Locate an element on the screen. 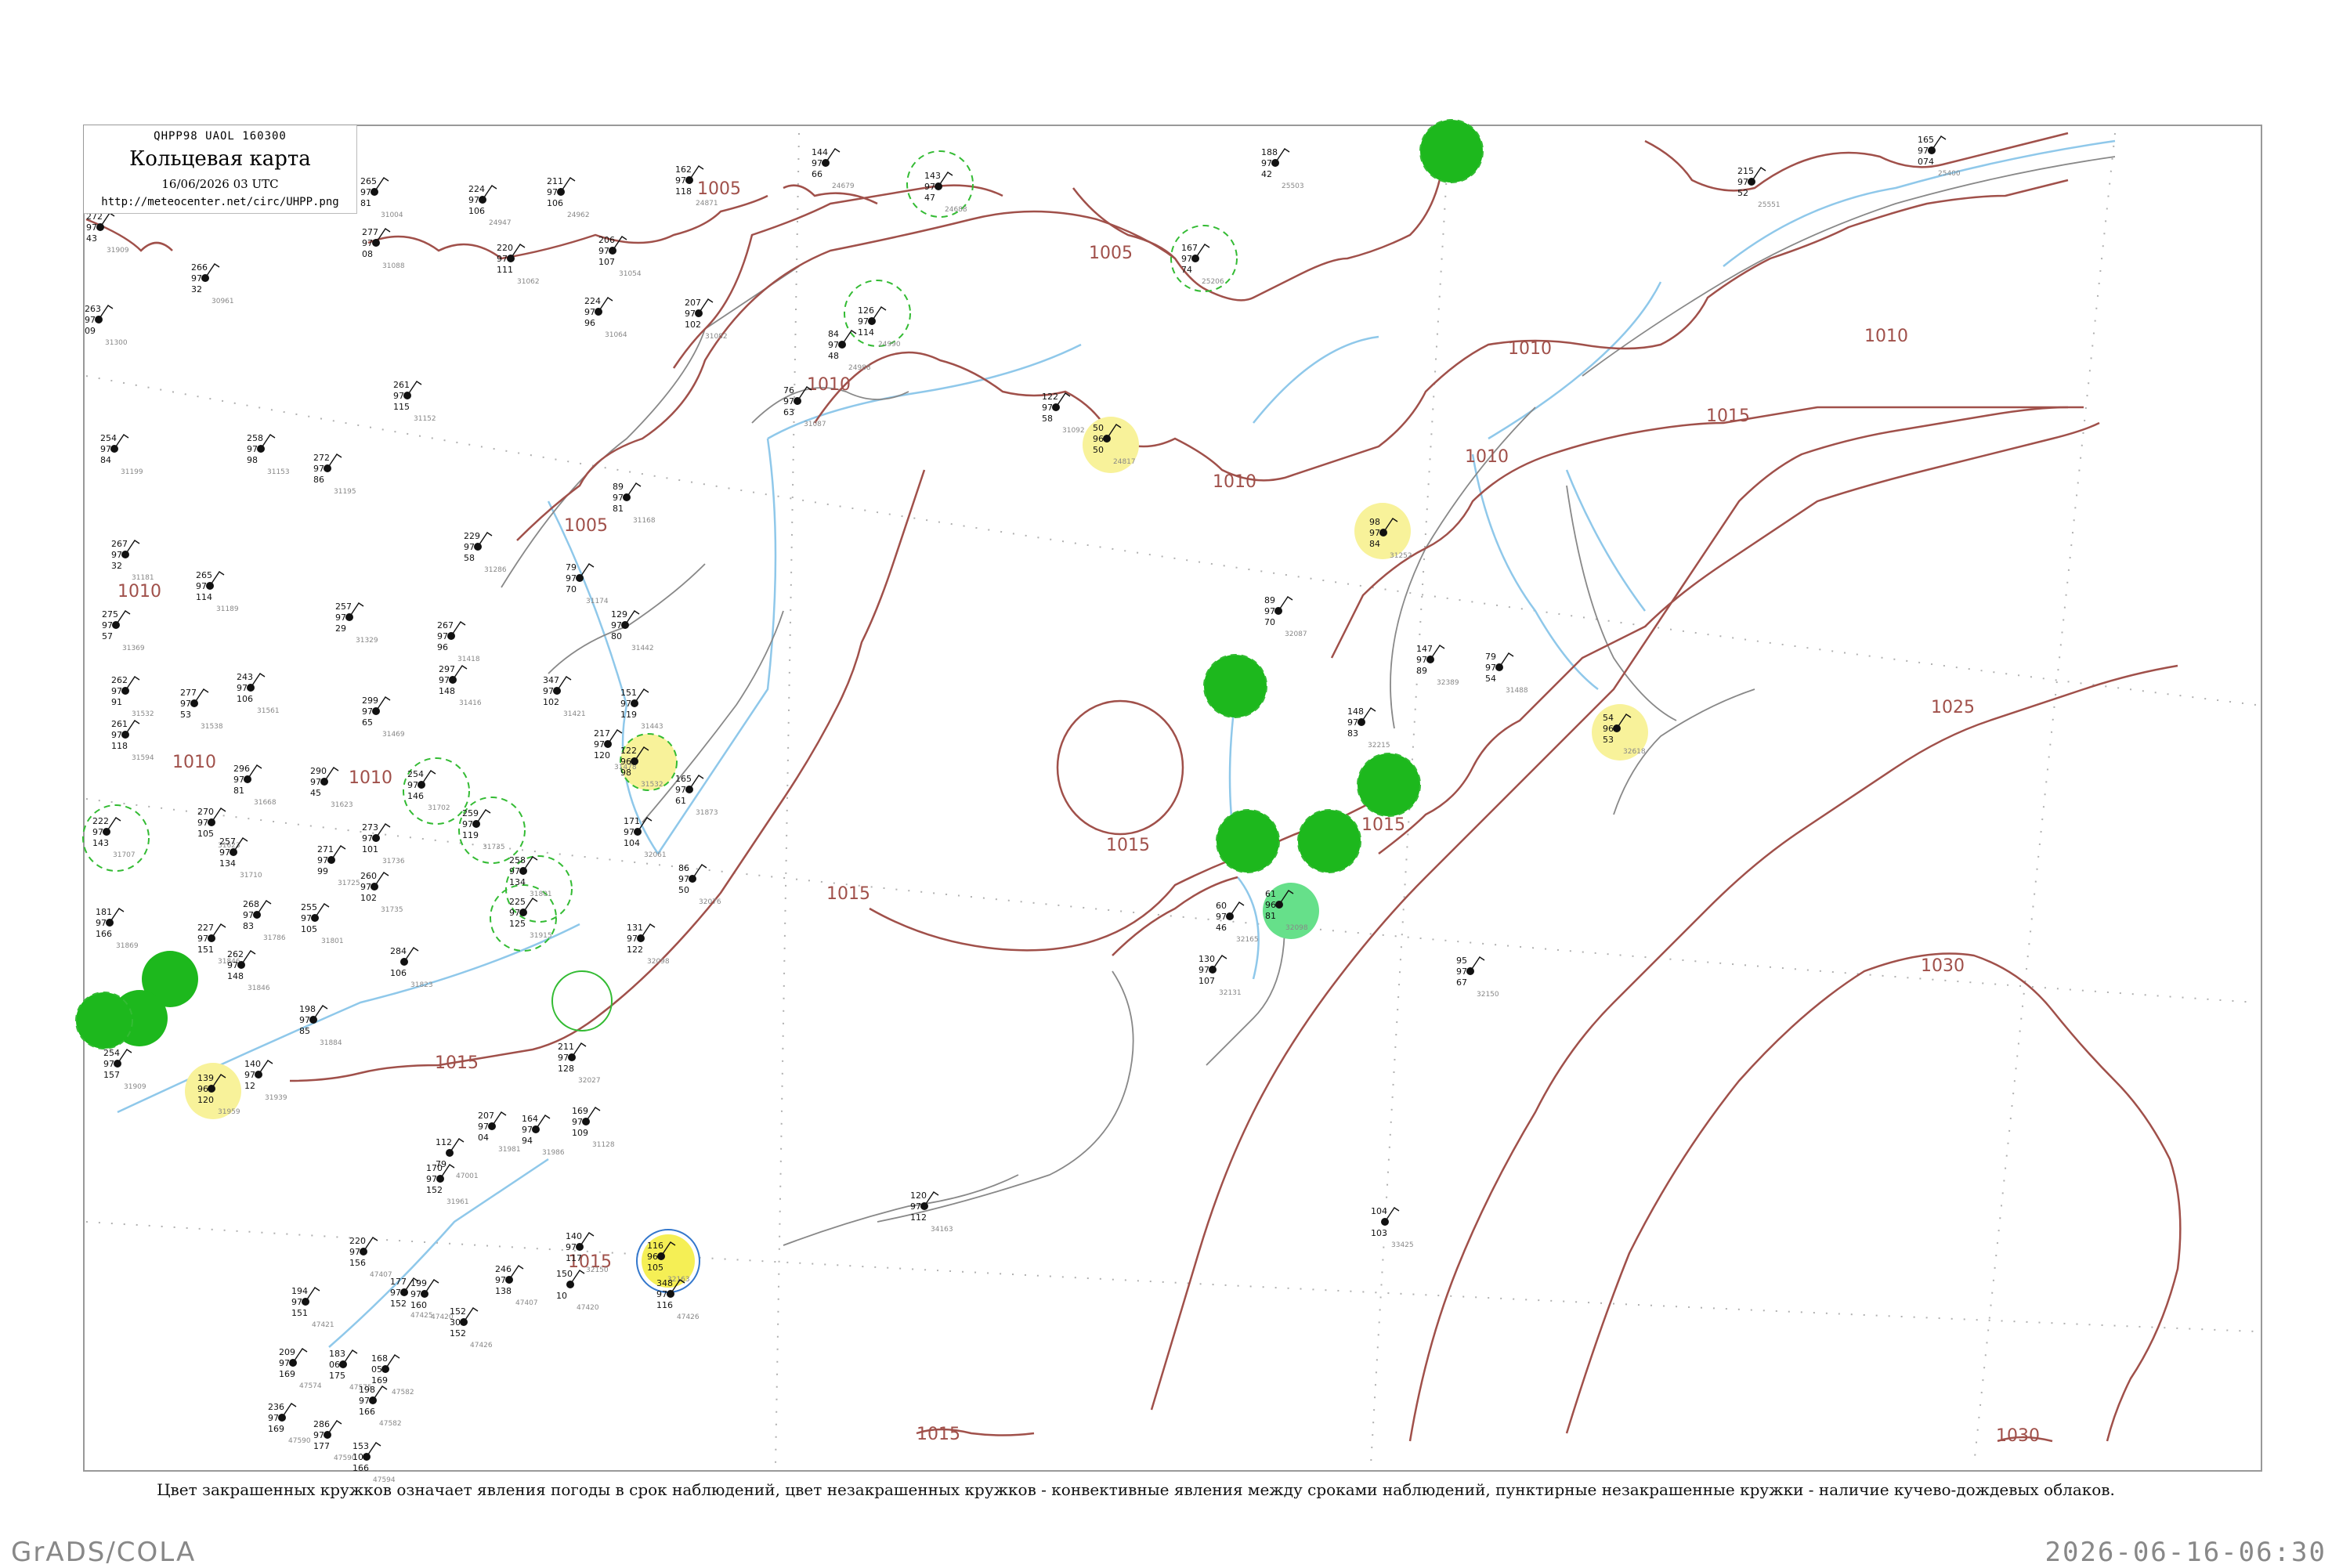 This screenshot has height=1568, width=2350. station-value: 91 is located at coordinates (117, 702).